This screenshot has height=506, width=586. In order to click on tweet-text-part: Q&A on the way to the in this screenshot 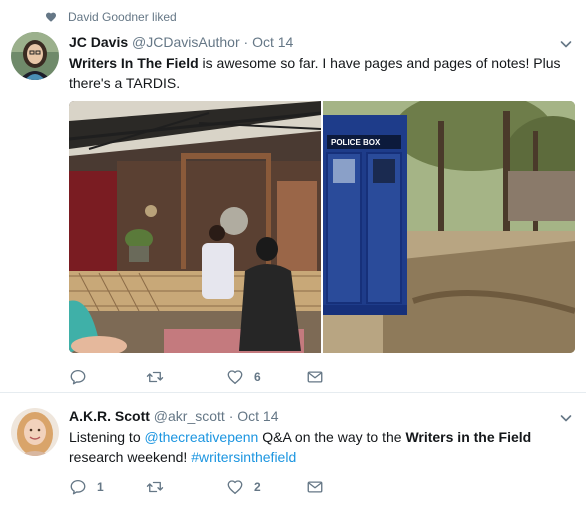, I will do `click(332, 437)`.